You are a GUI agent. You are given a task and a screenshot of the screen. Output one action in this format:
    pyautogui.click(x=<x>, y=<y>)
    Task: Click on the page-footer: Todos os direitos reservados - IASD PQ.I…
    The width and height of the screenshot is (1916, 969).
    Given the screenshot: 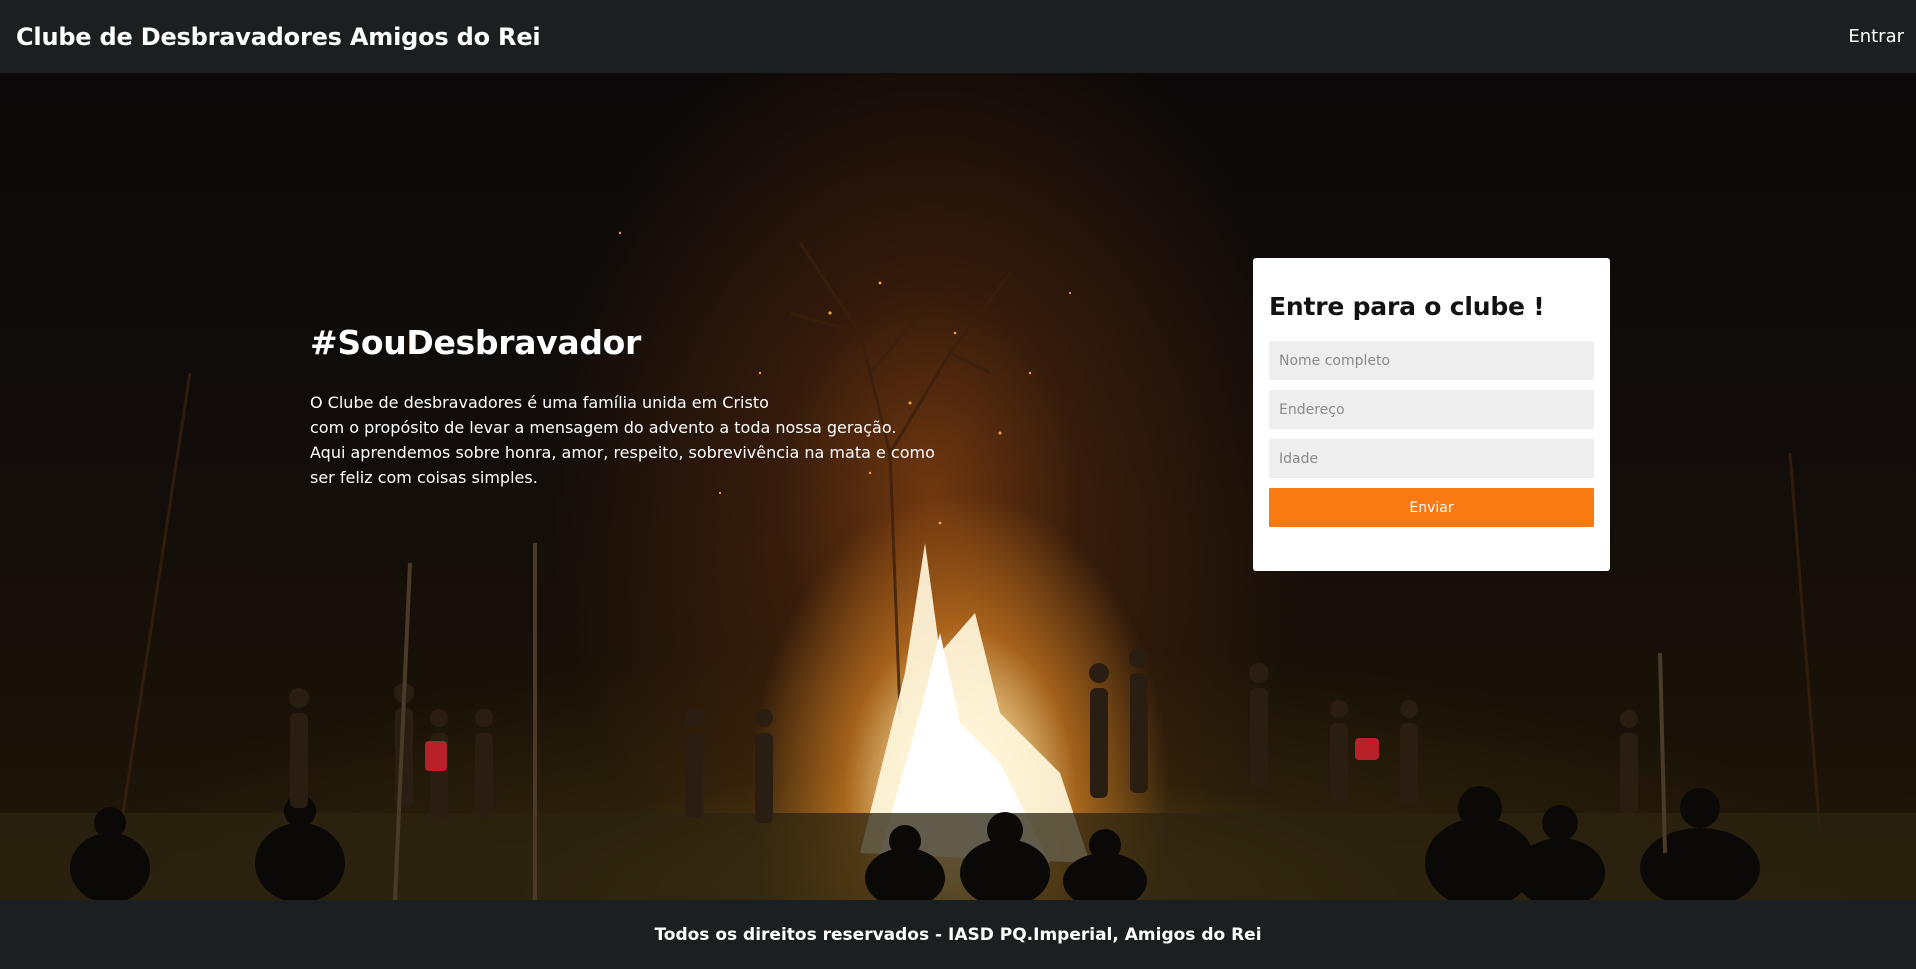 What is the action you would take?
    pyautogui.click(x=958, y=934)
    